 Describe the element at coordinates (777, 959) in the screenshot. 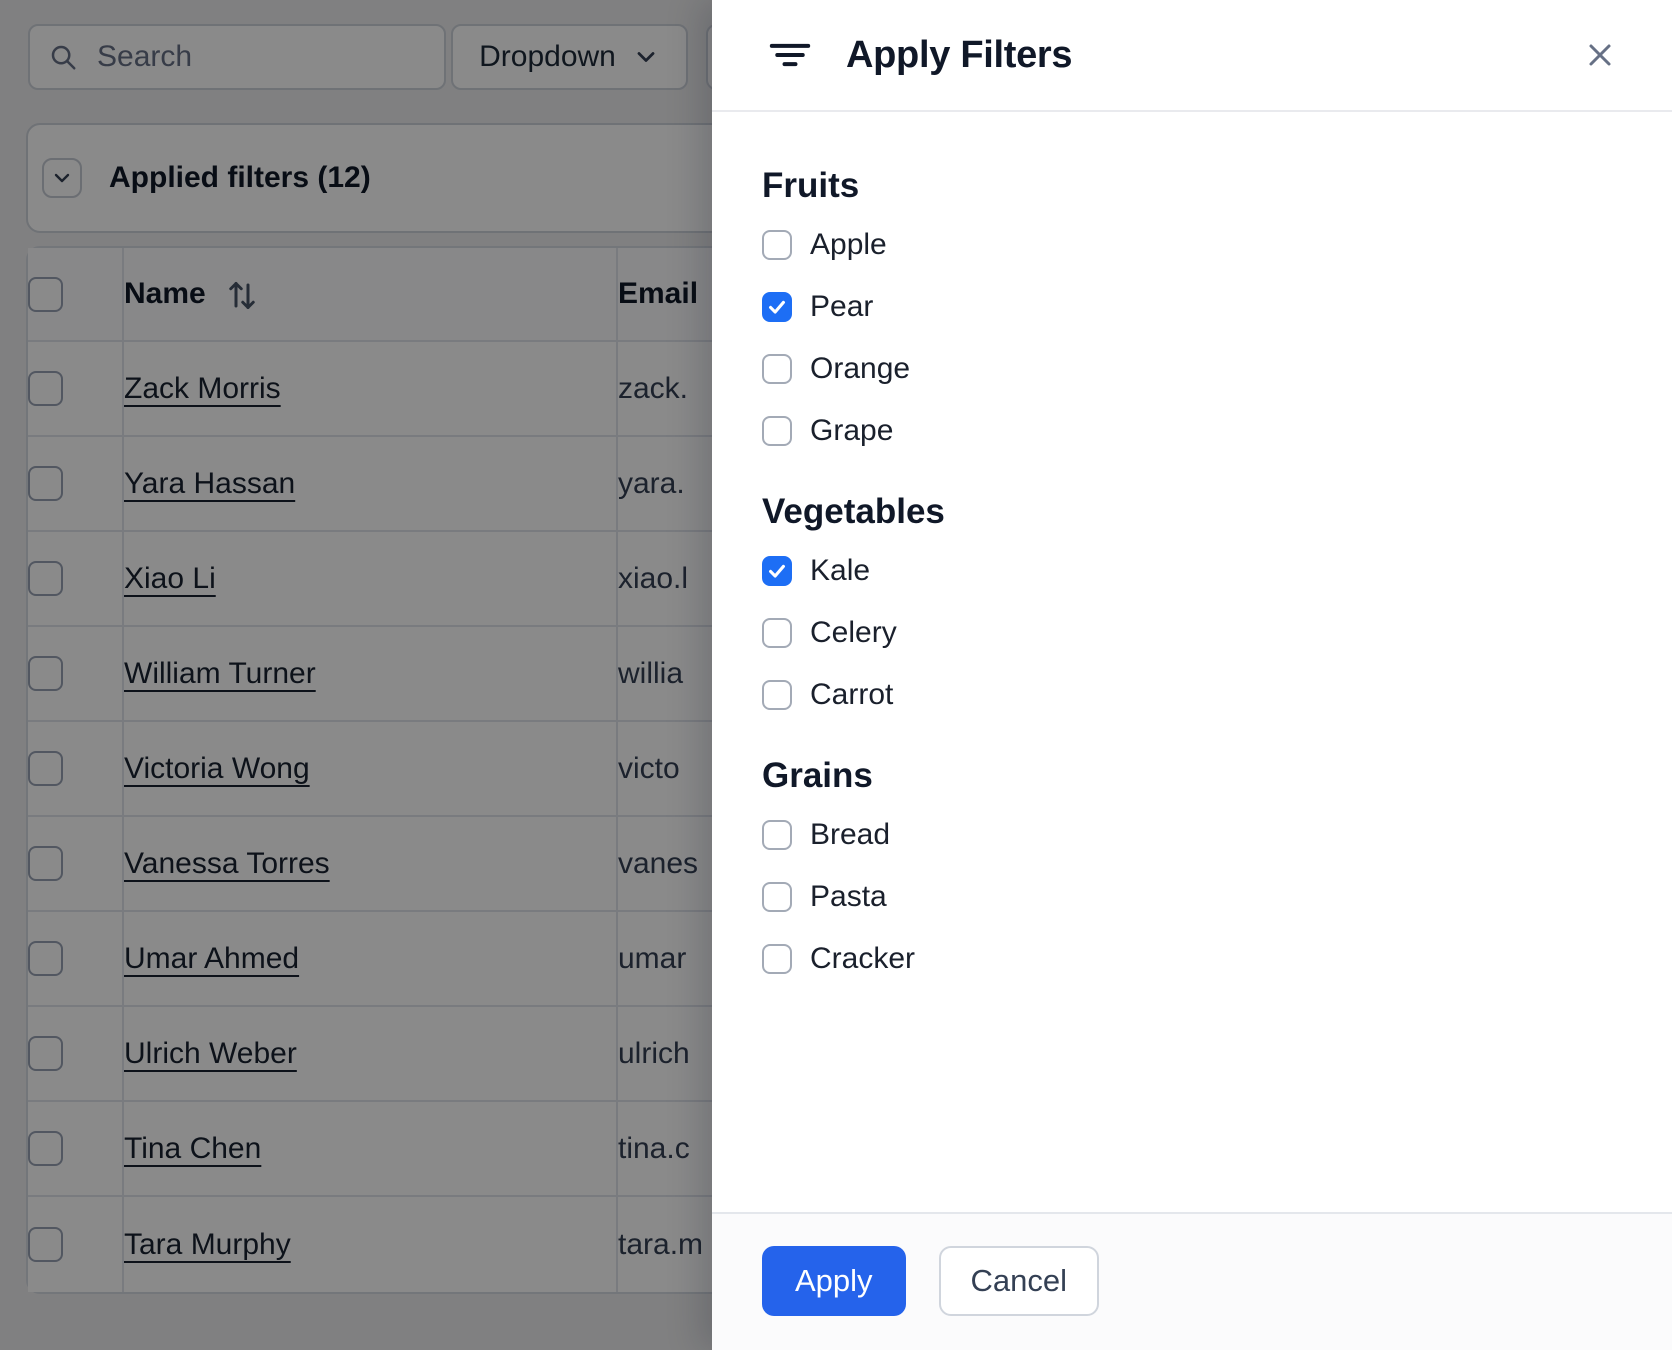

I see `checkbox-cracker` at that location.